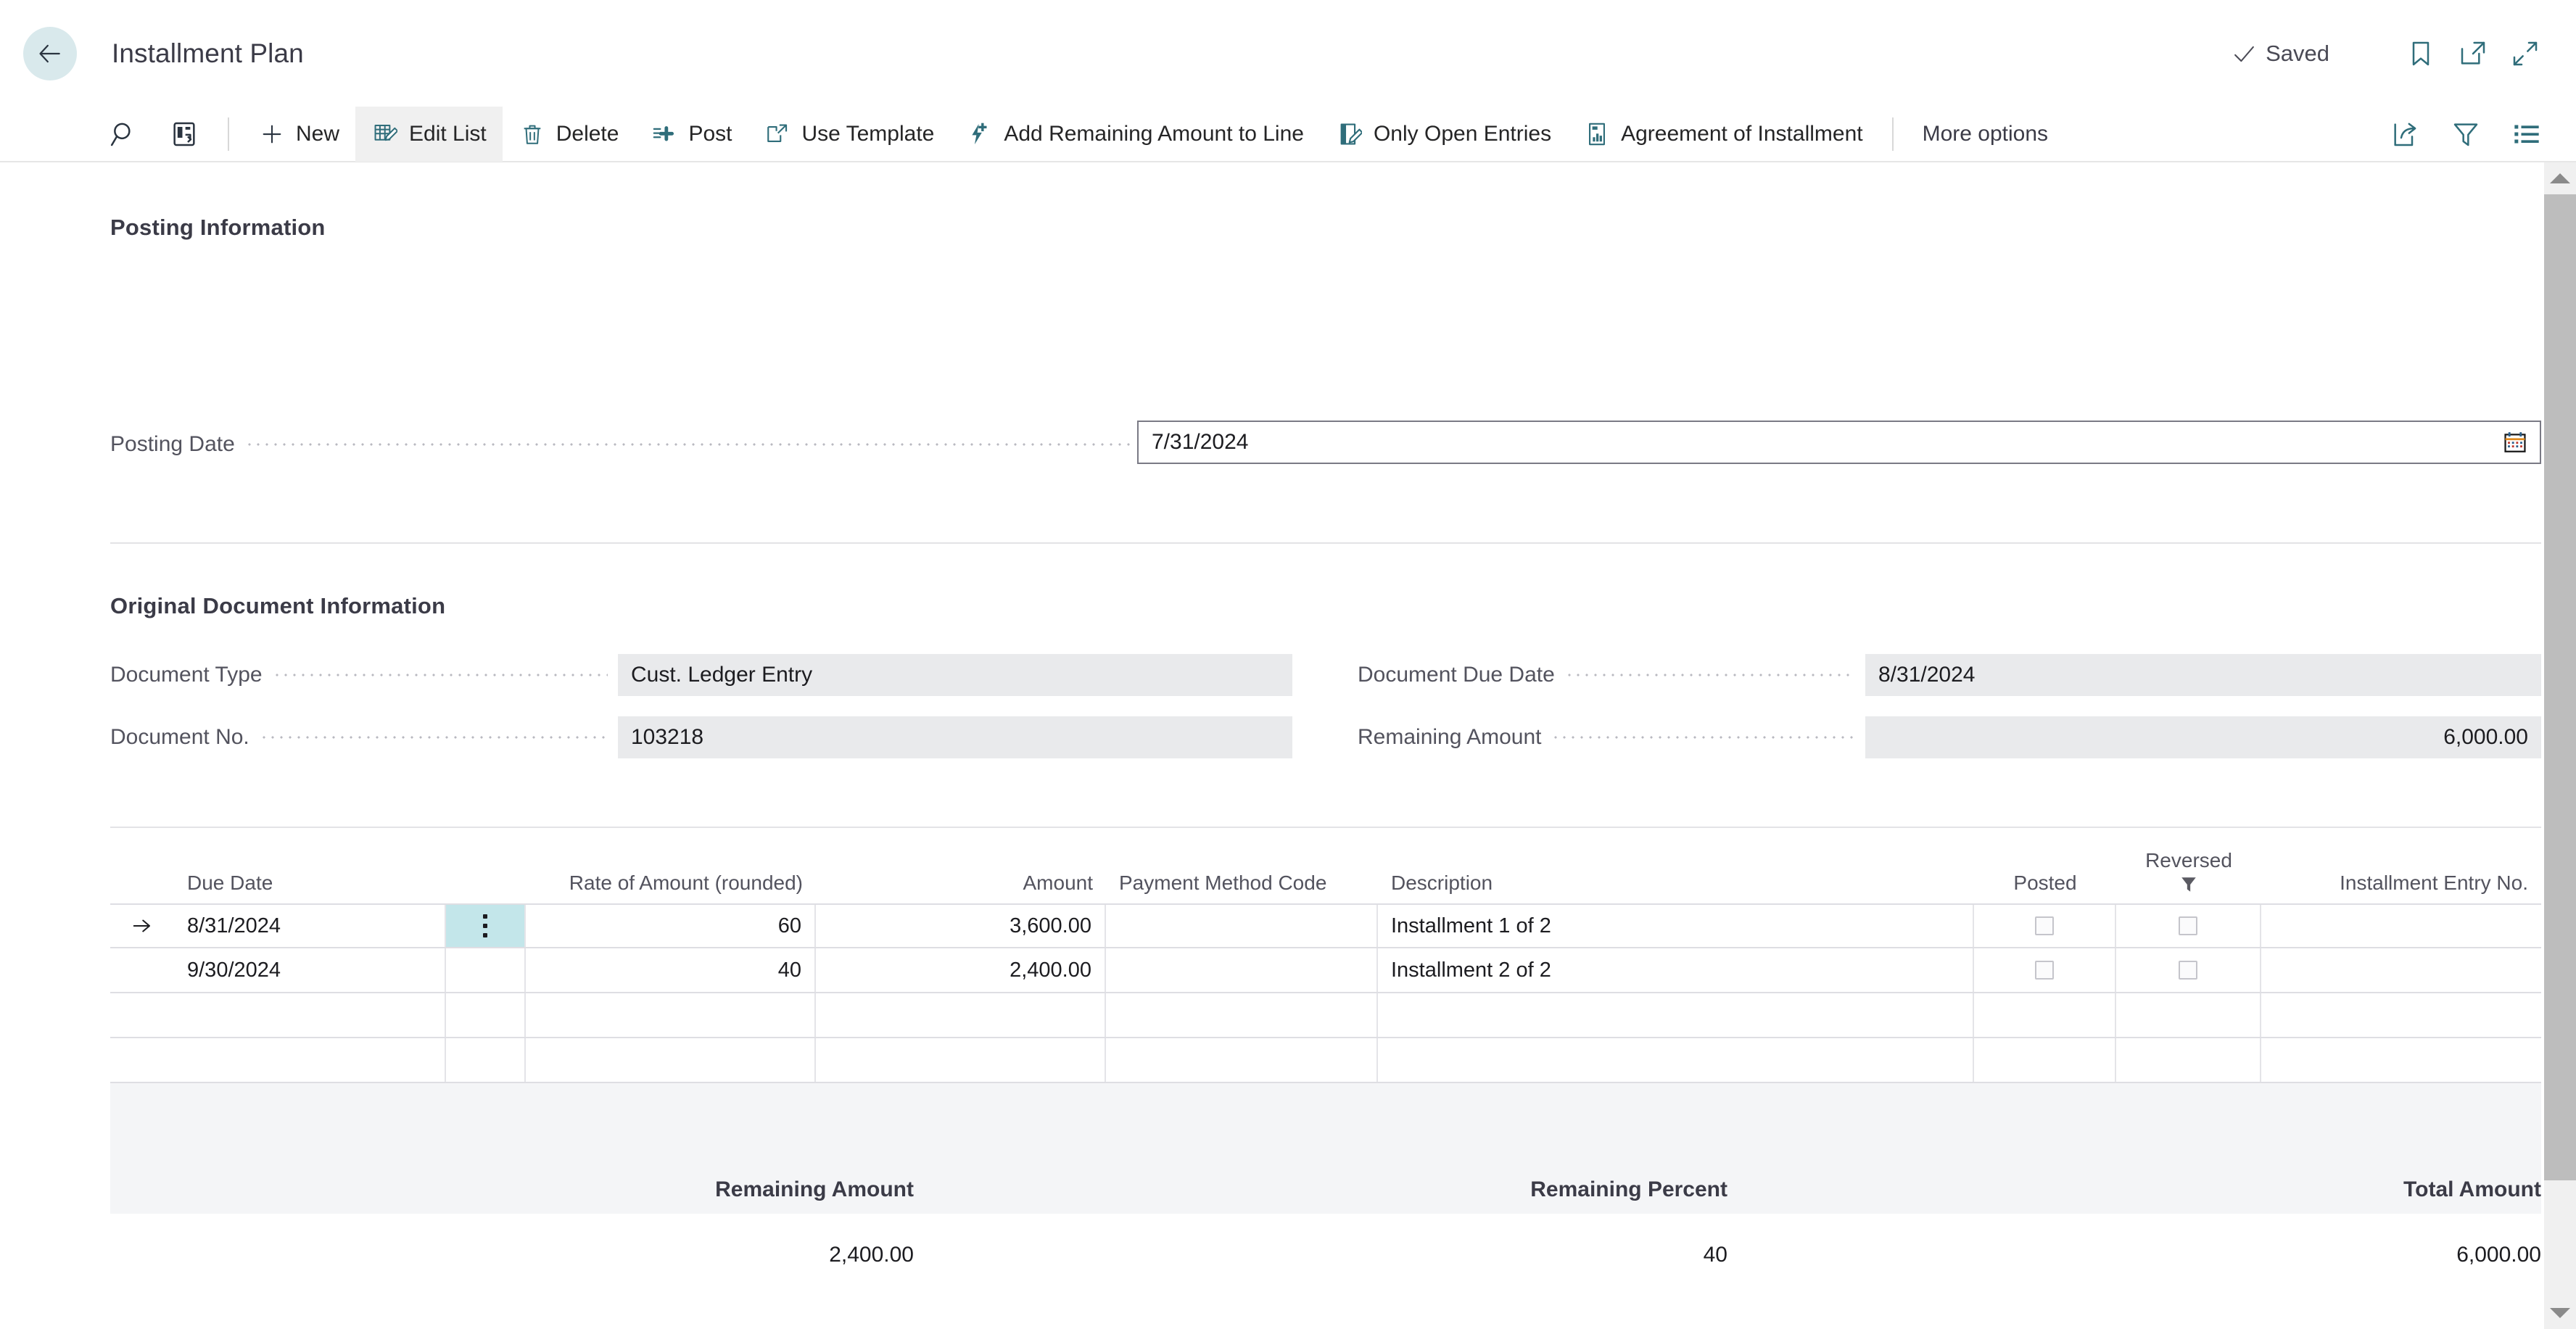 The width and height of the screenshot is (2576, 1329). Describe the element at coordinates (2560, 687) in the screenshot. I see `scrollbar-thumb` at that location.